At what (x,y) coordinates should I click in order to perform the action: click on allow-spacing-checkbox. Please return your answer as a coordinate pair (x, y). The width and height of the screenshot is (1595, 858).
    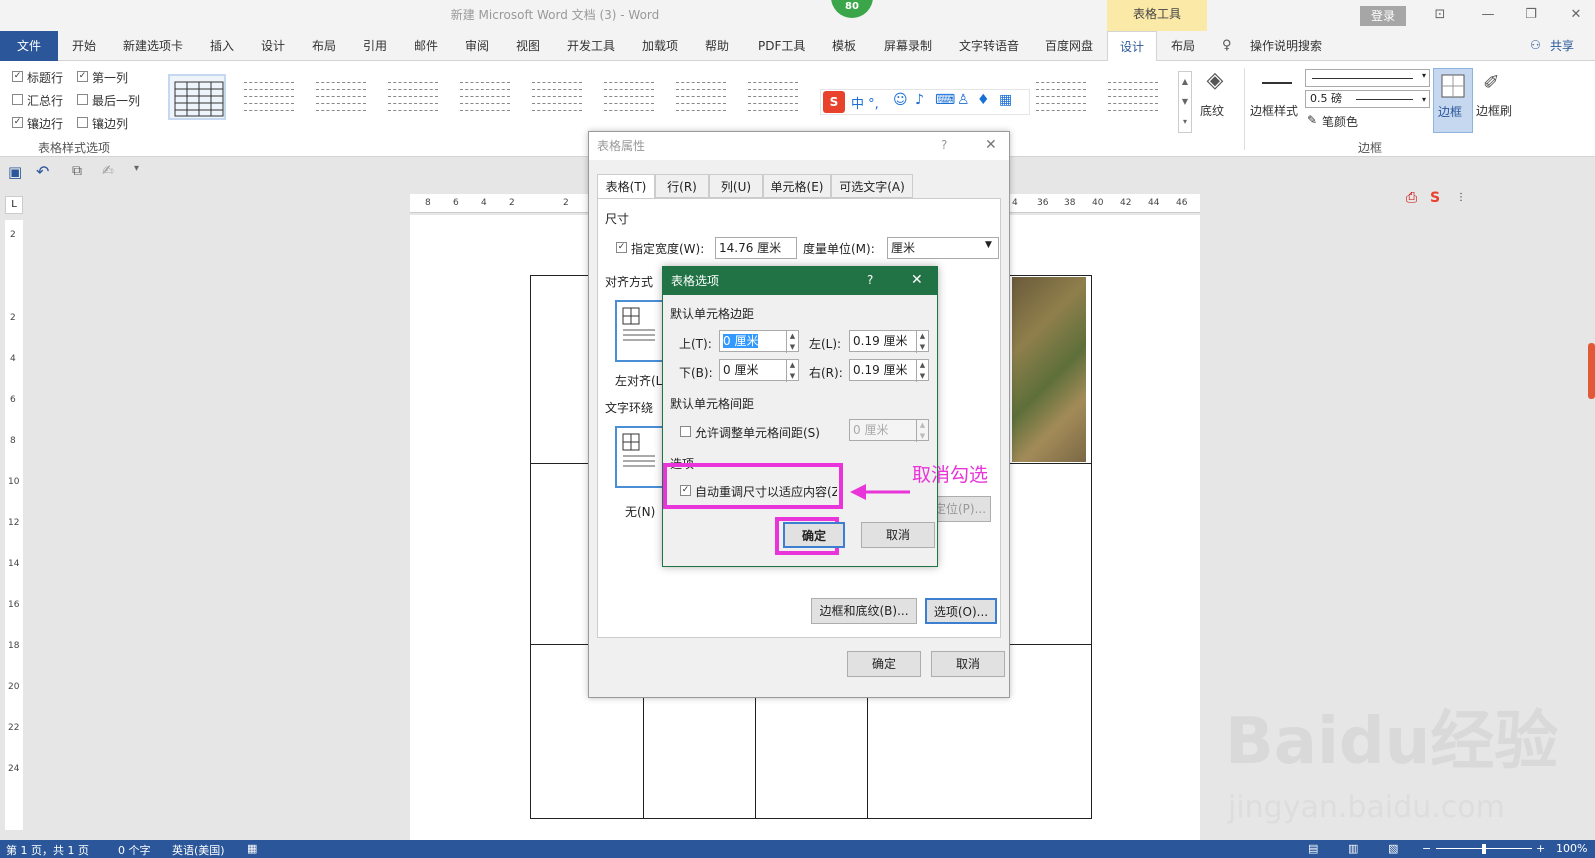
    Looking at the image, I should click on (685, 431).